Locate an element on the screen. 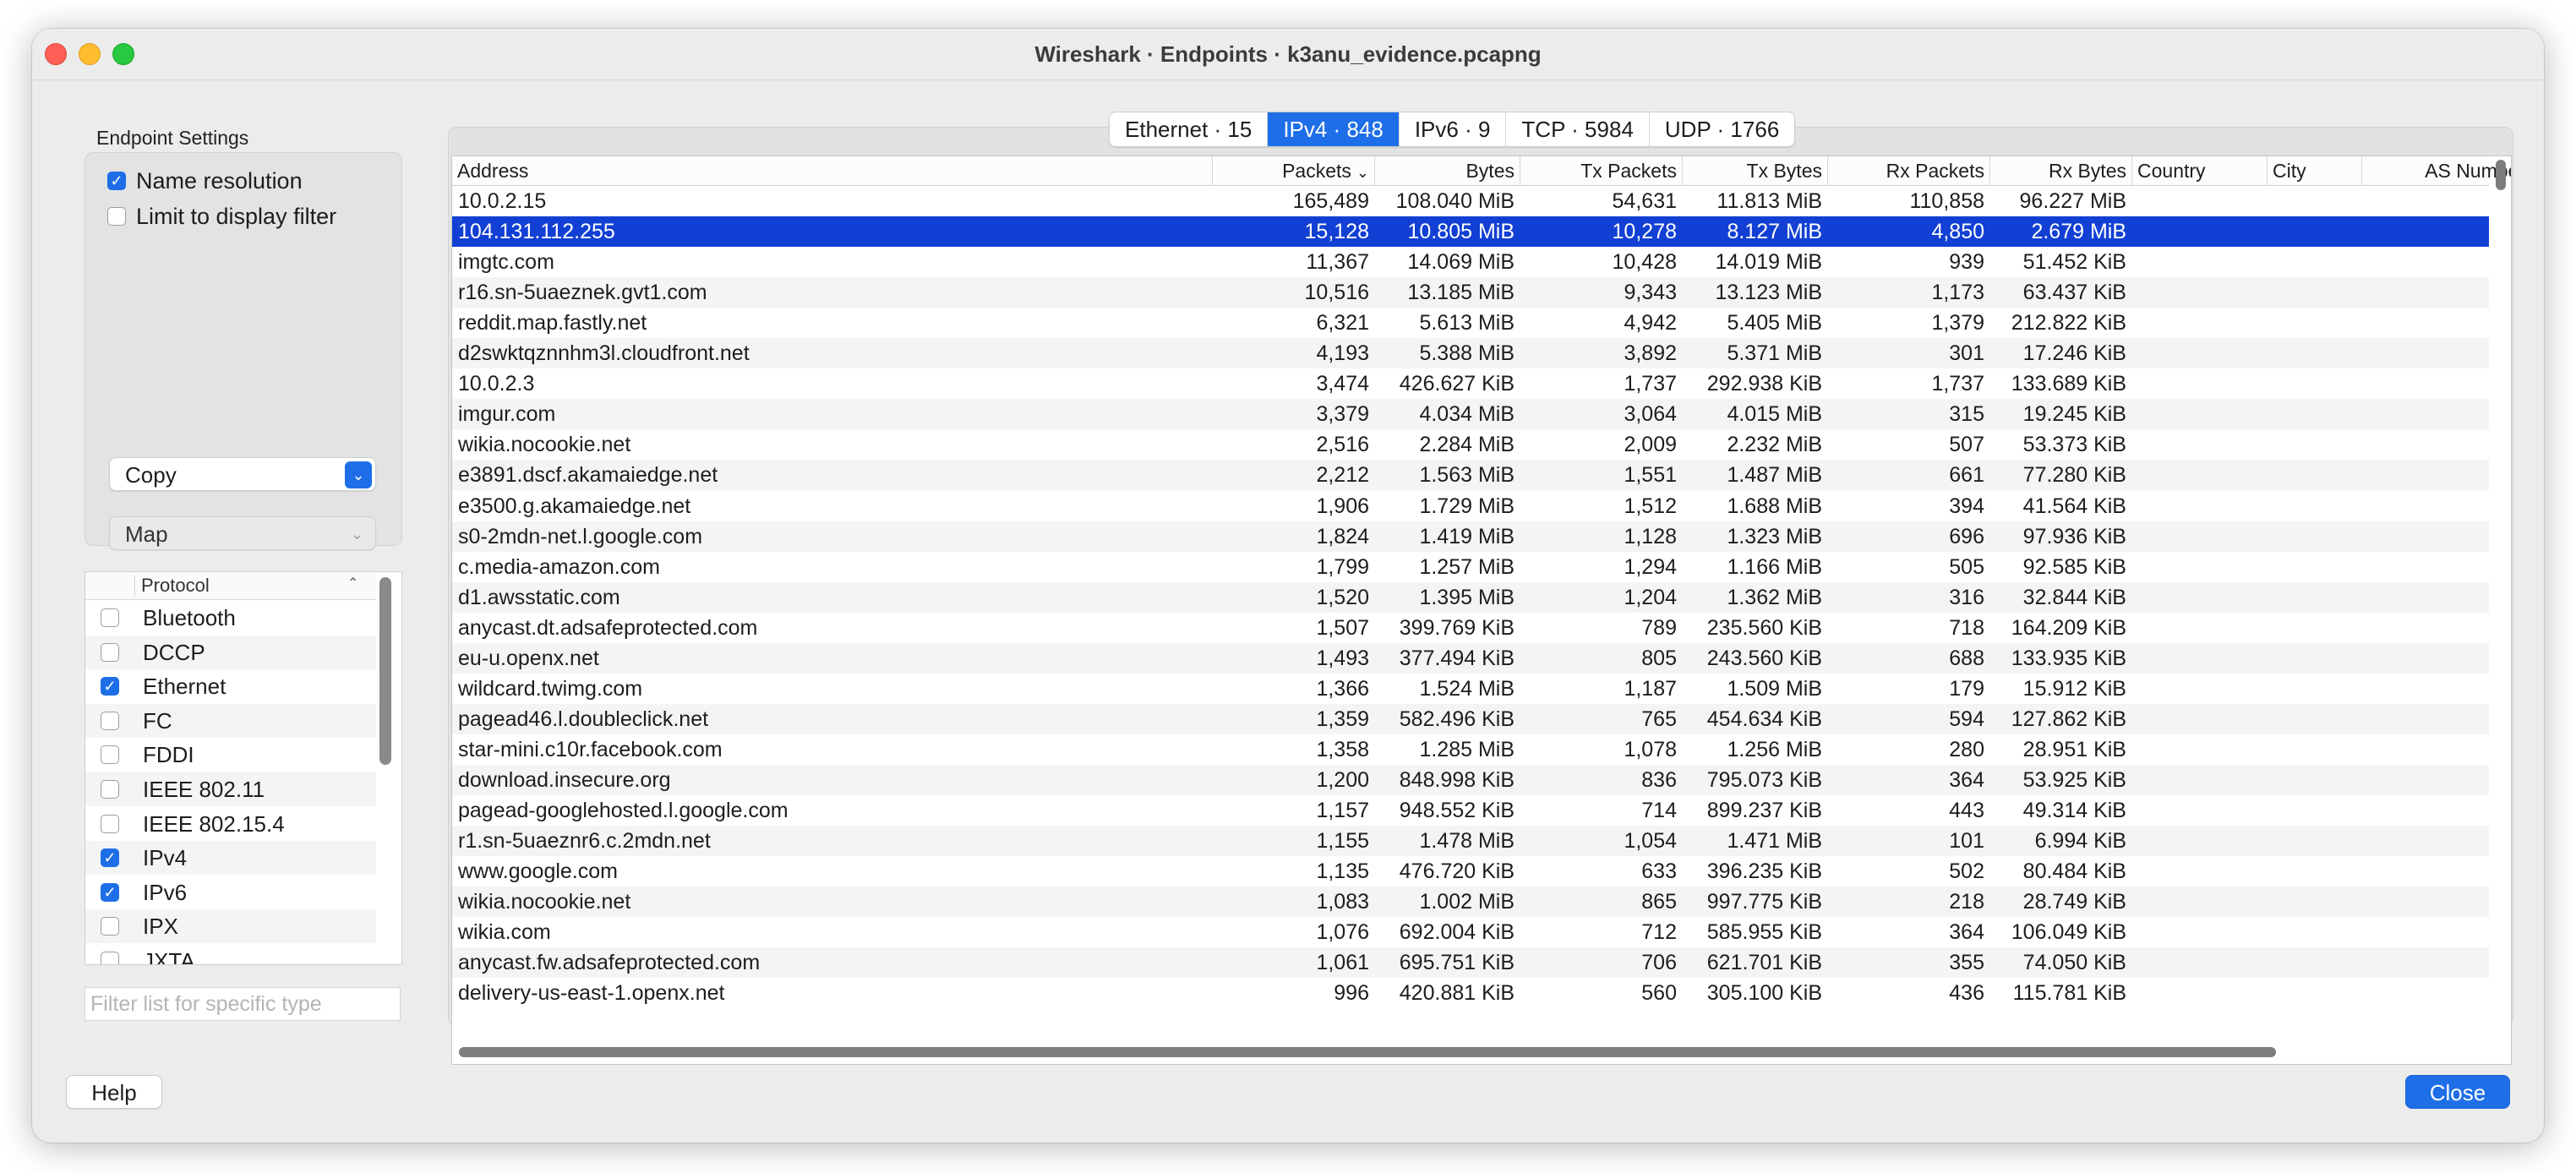 This screenshot has height=1173, width=2576. protocol-list-item: IEEE 802.15.4 is located at coordinates (230, 824).